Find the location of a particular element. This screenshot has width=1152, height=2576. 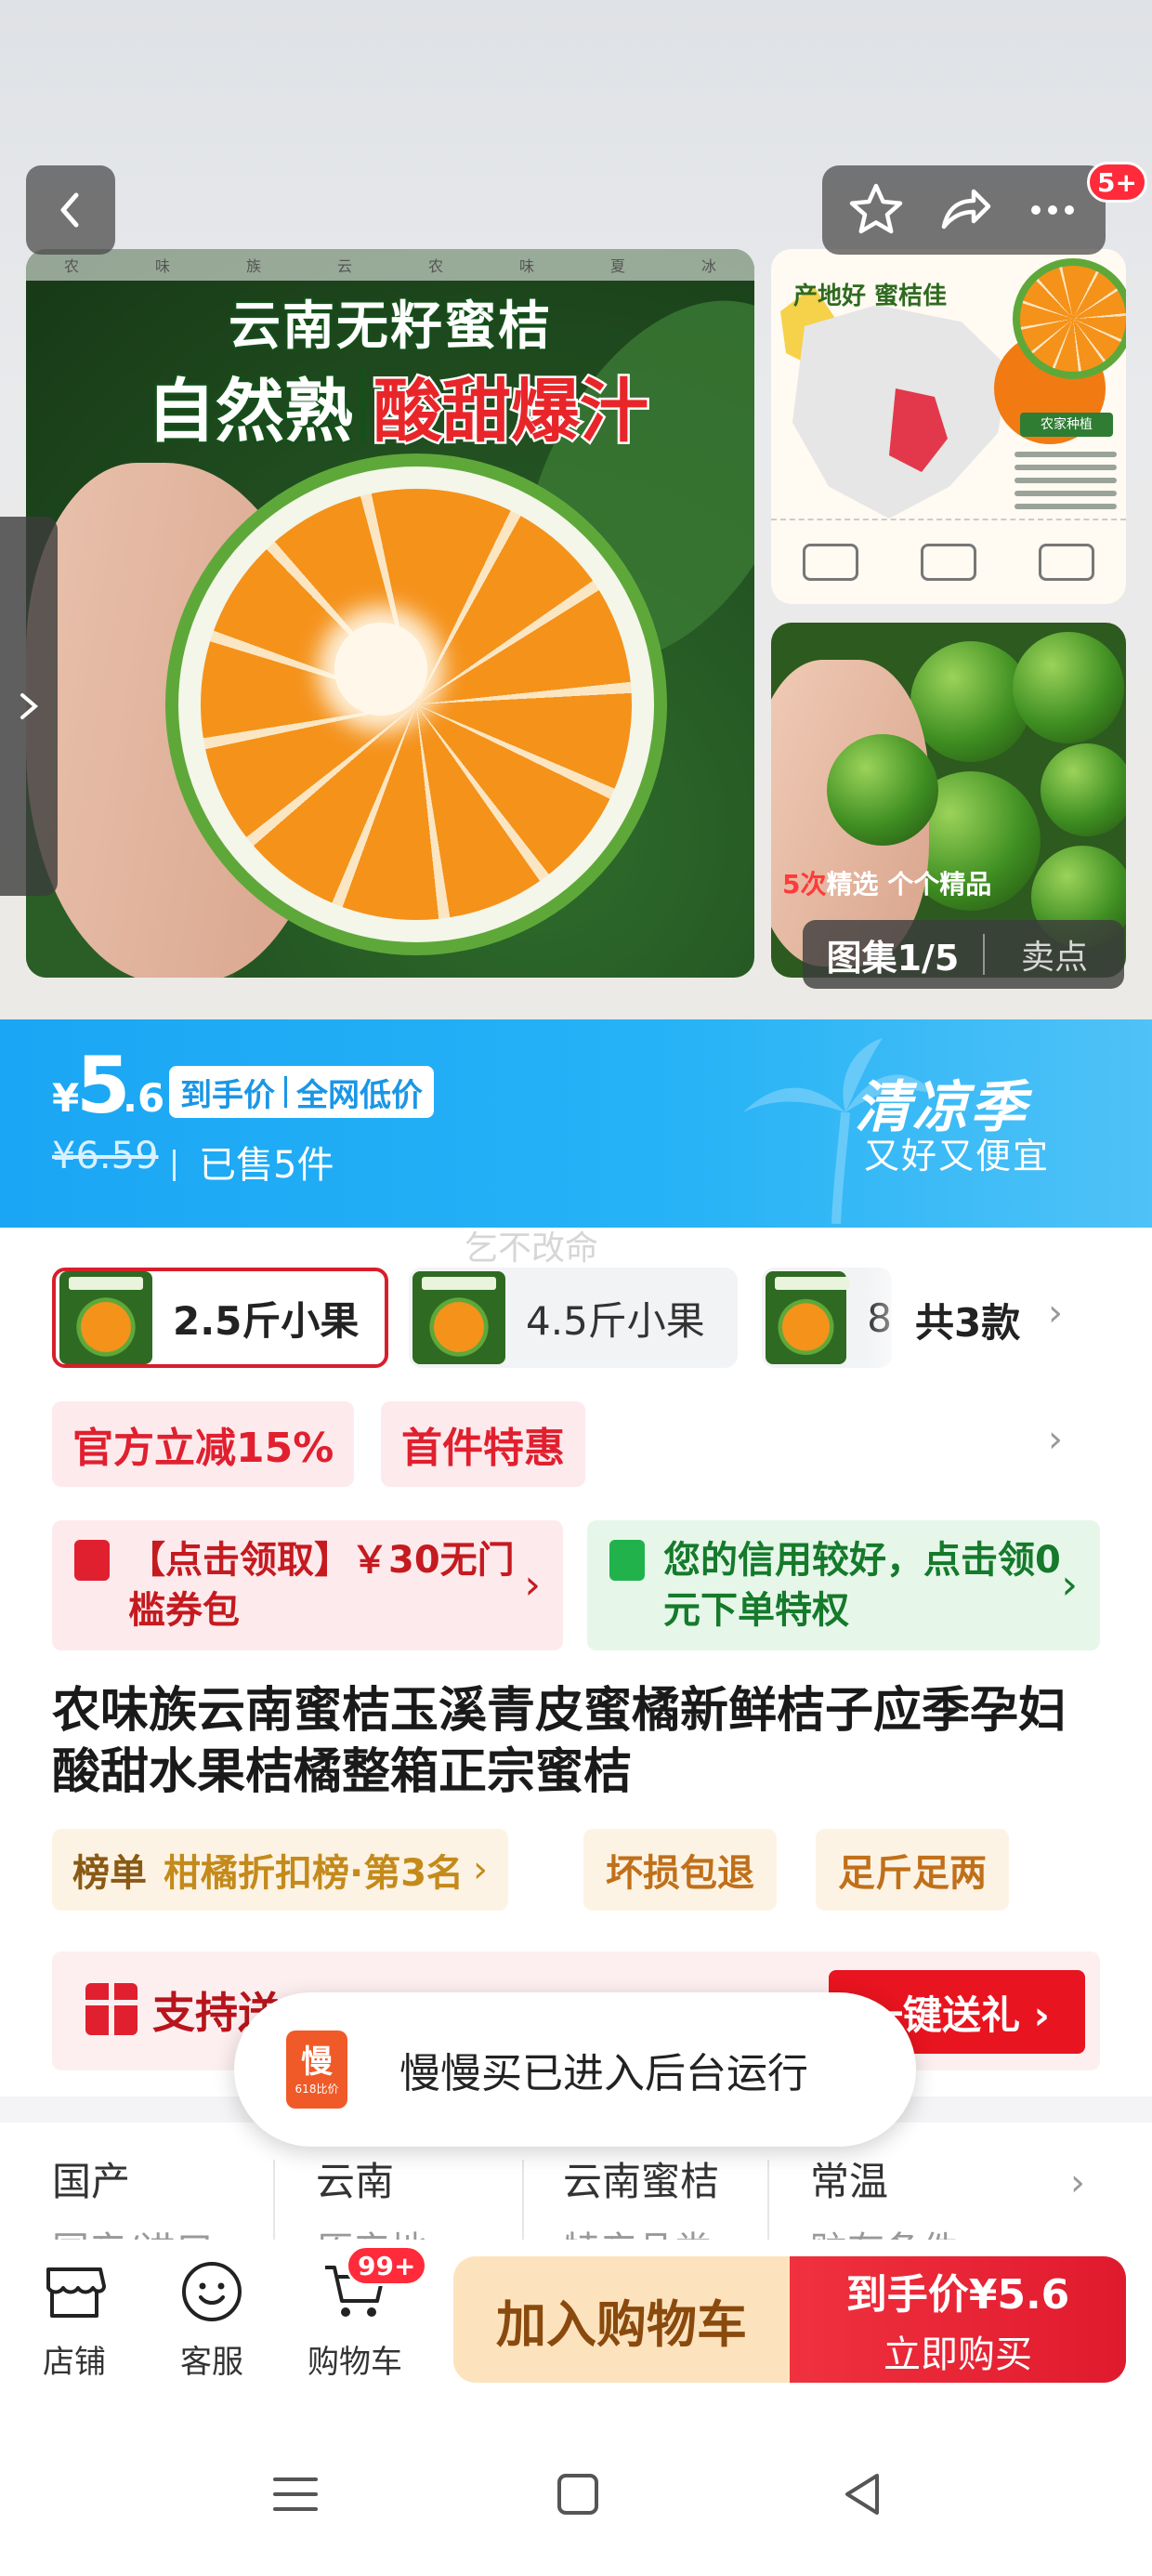

image-top-strip: 农味族云农味夏冰 is located at coordinates (390, 265).